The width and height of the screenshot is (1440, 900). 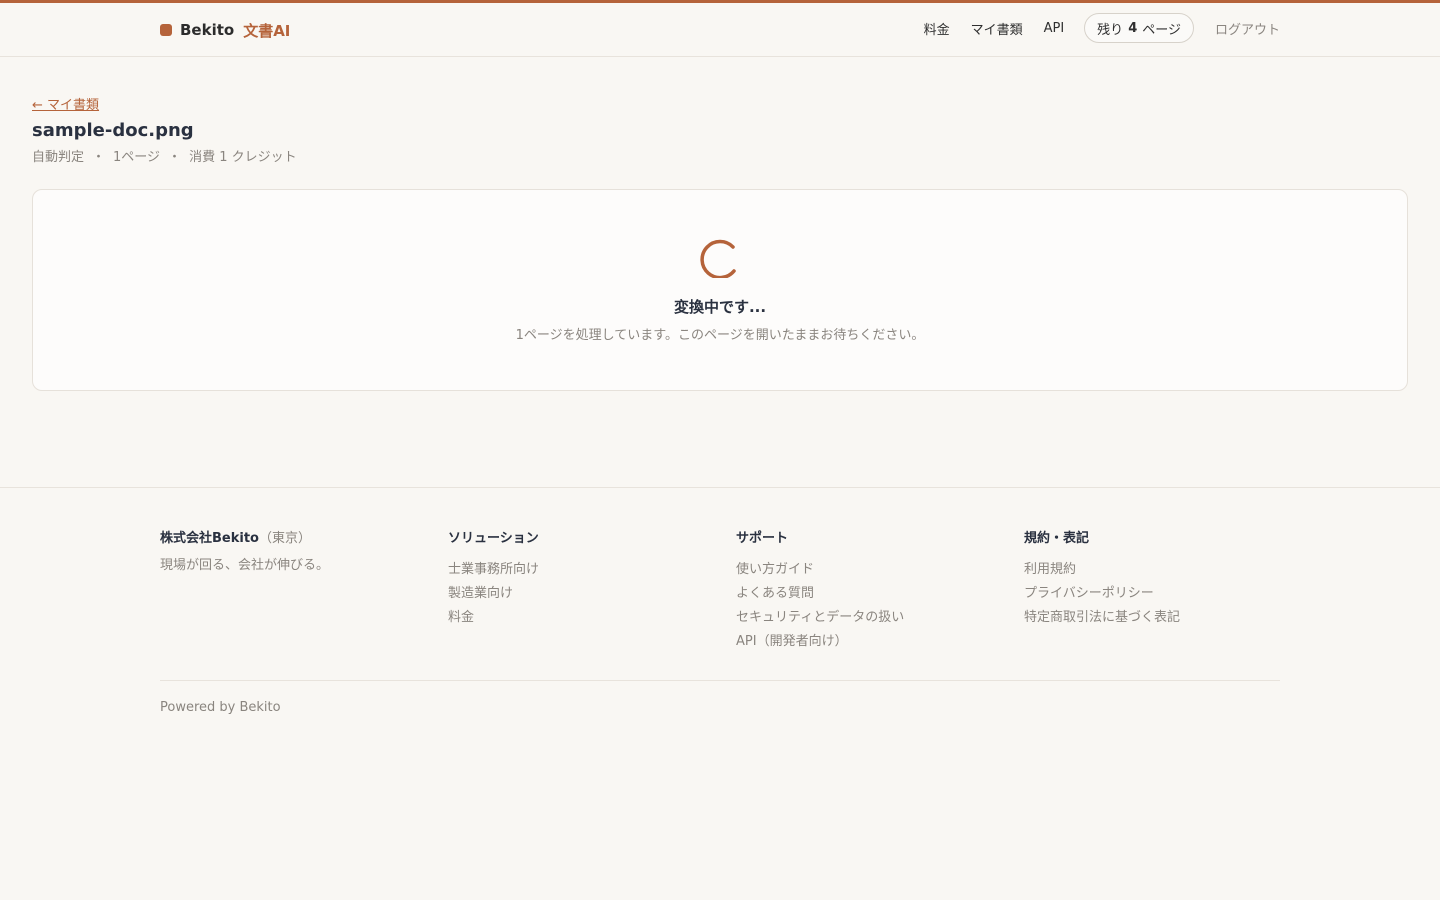 What do you see at coordinates (207, 30) in the screenshot?
I see `brand-name: Bekito` at bounding box center [207, 30].